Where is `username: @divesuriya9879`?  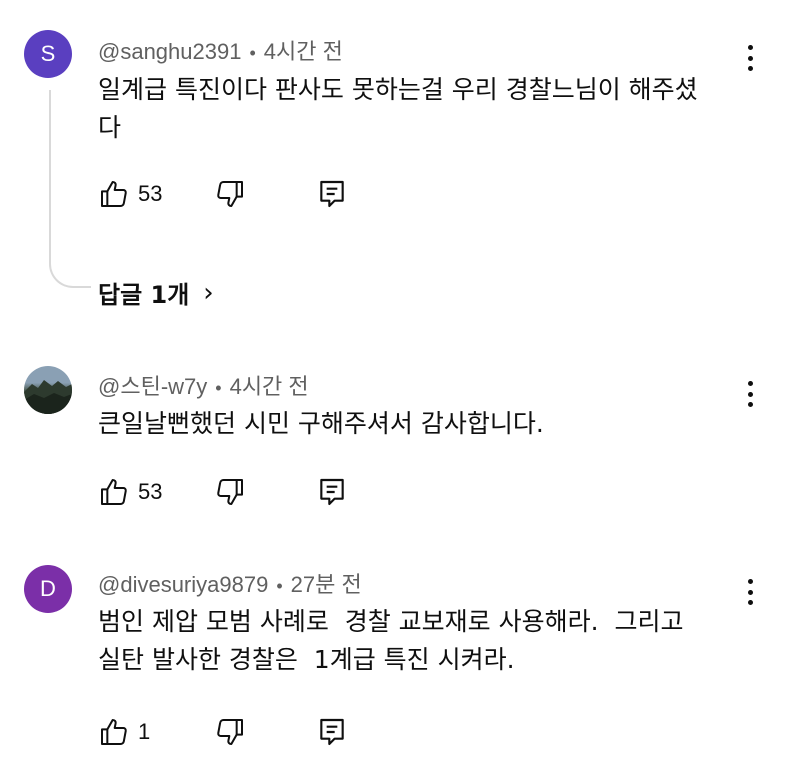
username: @divesuriya9879 is located at coordinates (183, 584).